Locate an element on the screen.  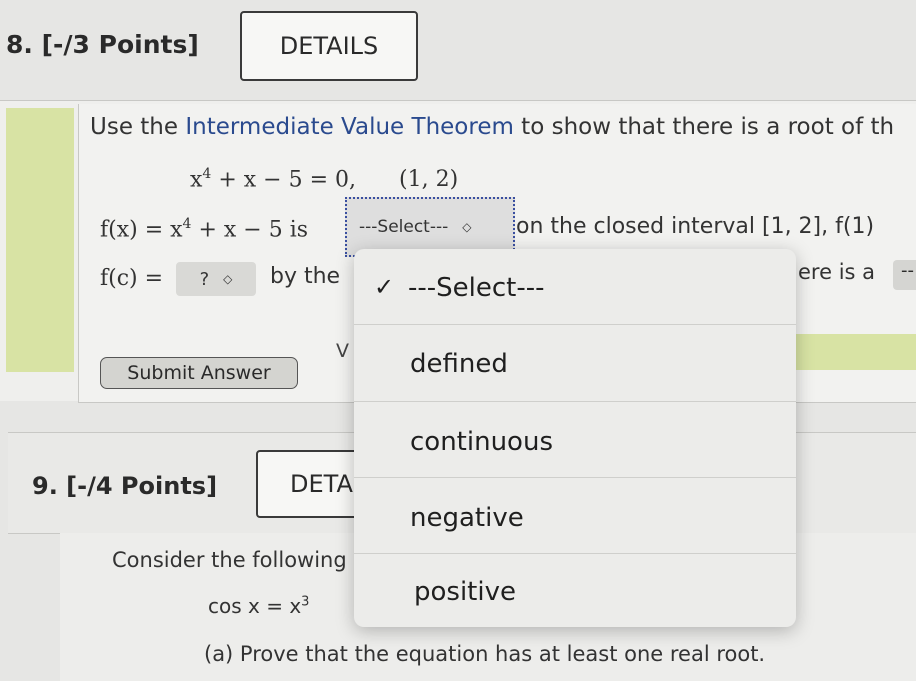
q8-by-the: by the is located at coordinates (305, 276).